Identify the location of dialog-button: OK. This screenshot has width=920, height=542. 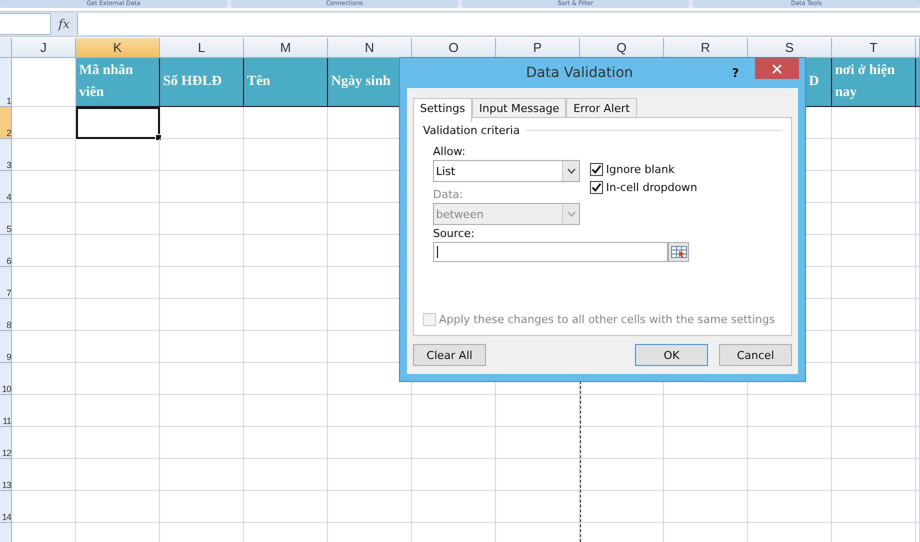
(671, 355).